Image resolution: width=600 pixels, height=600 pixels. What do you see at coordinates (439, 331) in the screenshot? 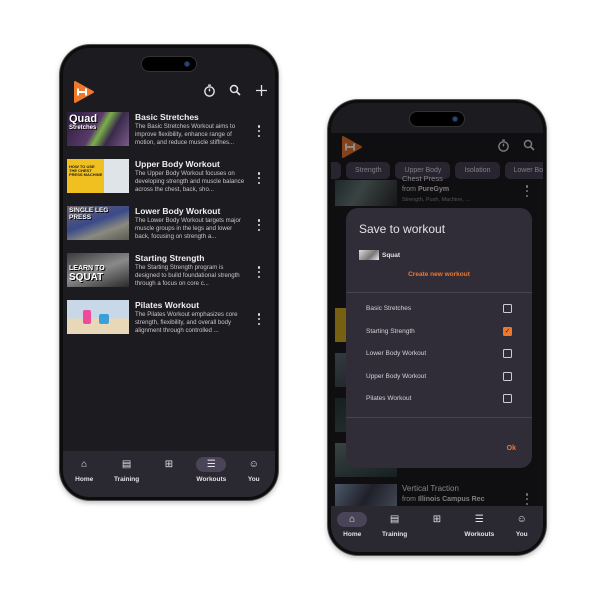
I see `workout-option: Starting Strength ✓` at bounding box center [439, 331].